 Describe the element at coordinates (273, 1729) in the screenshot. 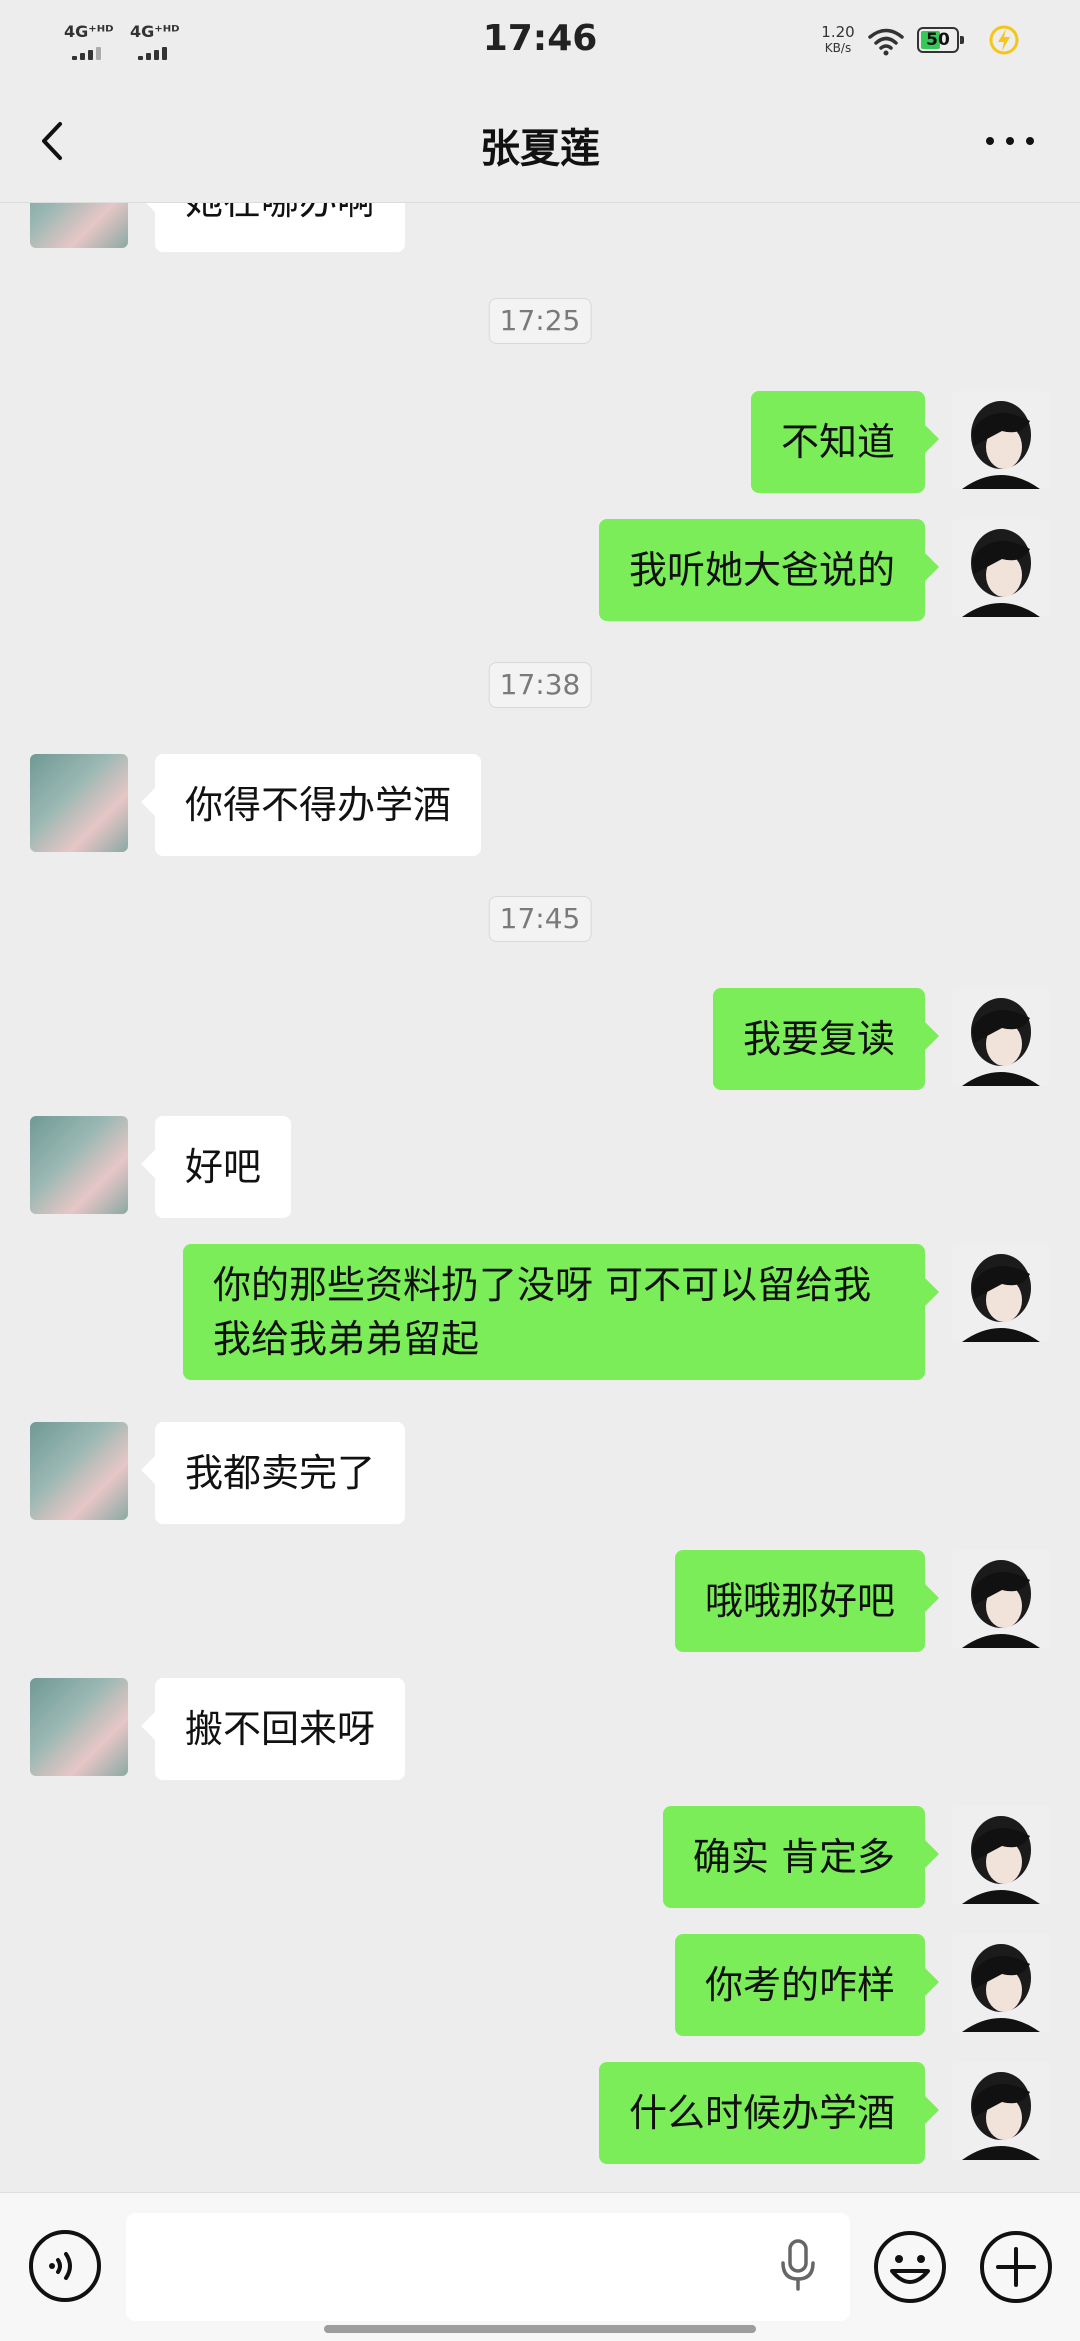

I see `message-received: 搬不回来呀` at that location.